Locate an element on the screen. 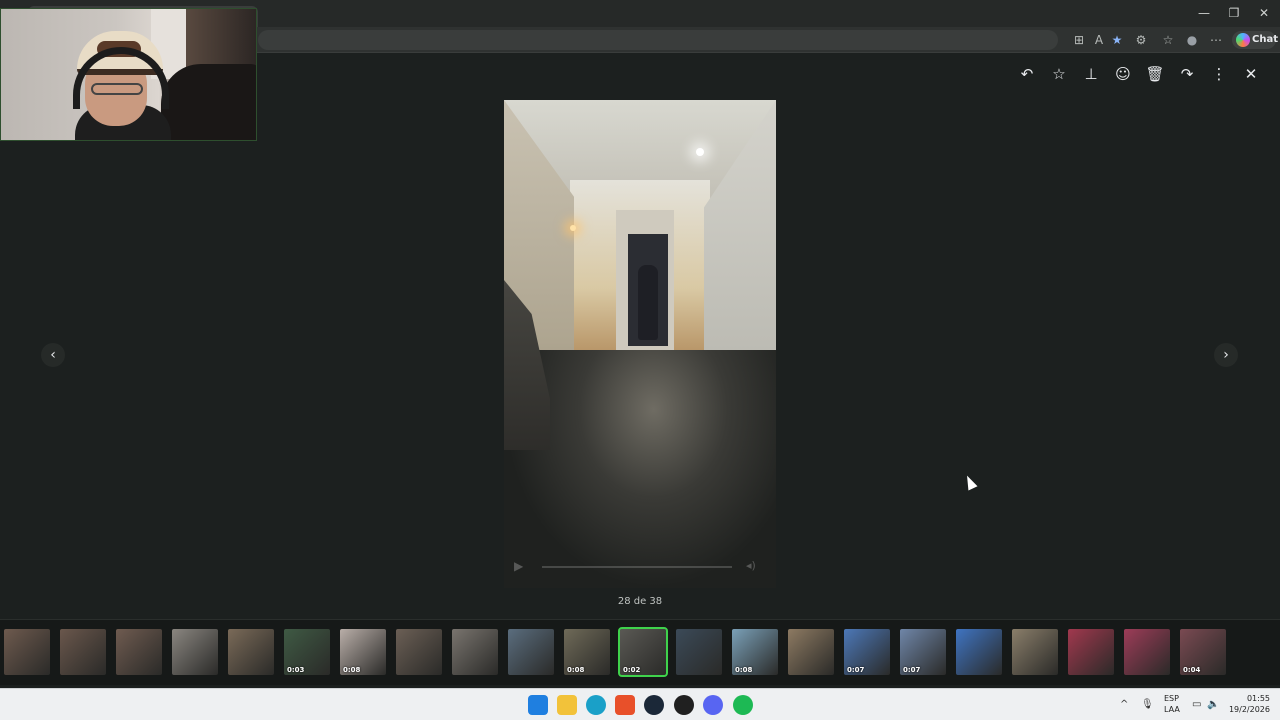 The image size is (1280, 720). webcam-glasses is located at coordinates (117, 89).